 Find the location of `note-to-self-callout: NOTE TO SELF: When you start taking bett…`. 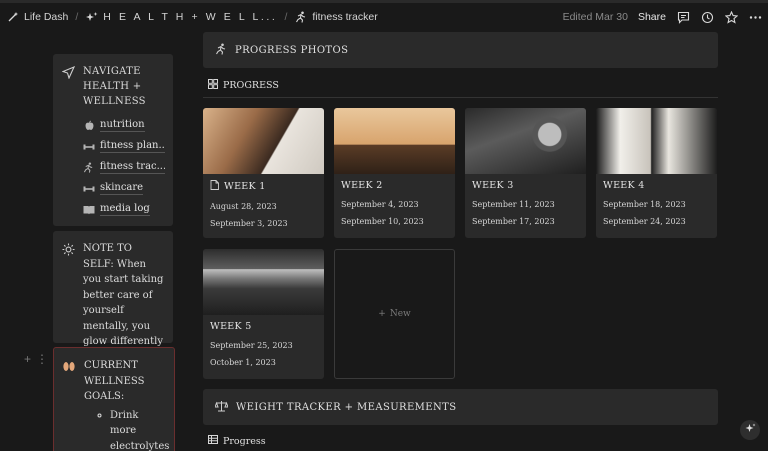

note-to-self-callout: NOTE TO SELF: When you start taking bett… is located at coordinates (113, 289).